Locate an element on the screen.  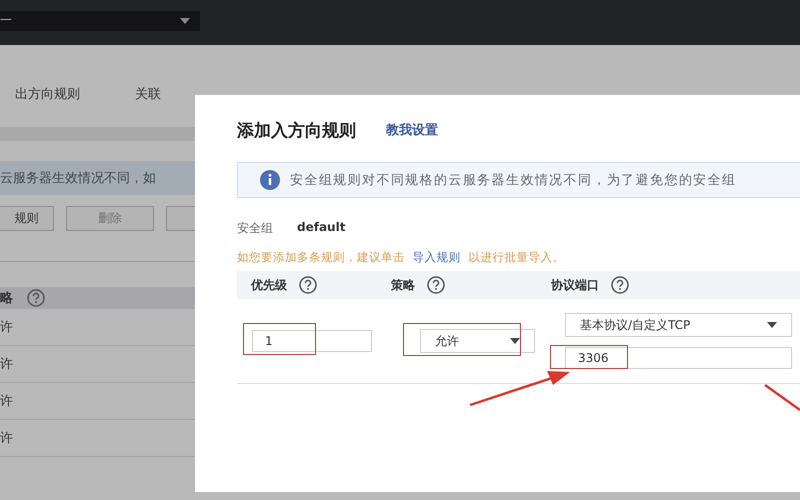
column-header: 优先级 is located at coordinates (269, 285).